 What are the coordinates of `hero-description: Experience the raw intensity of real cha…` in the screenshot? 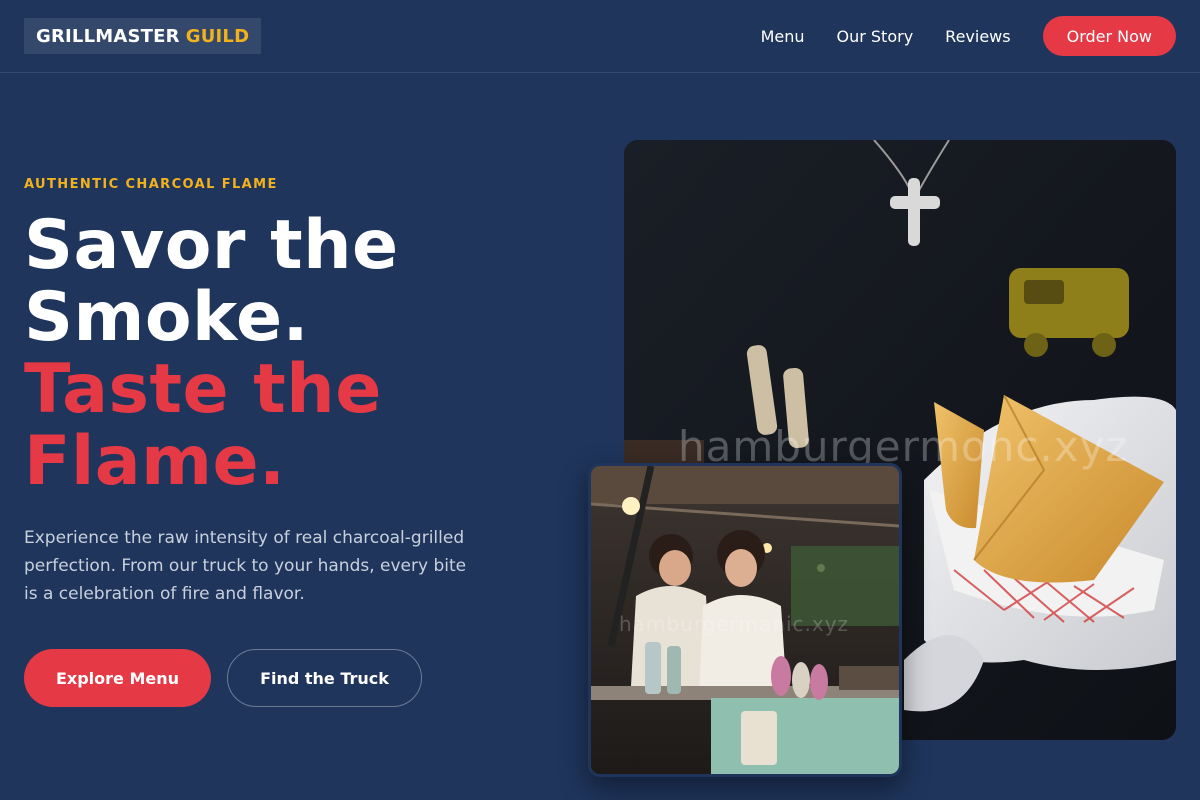 It's located at (245, 566).